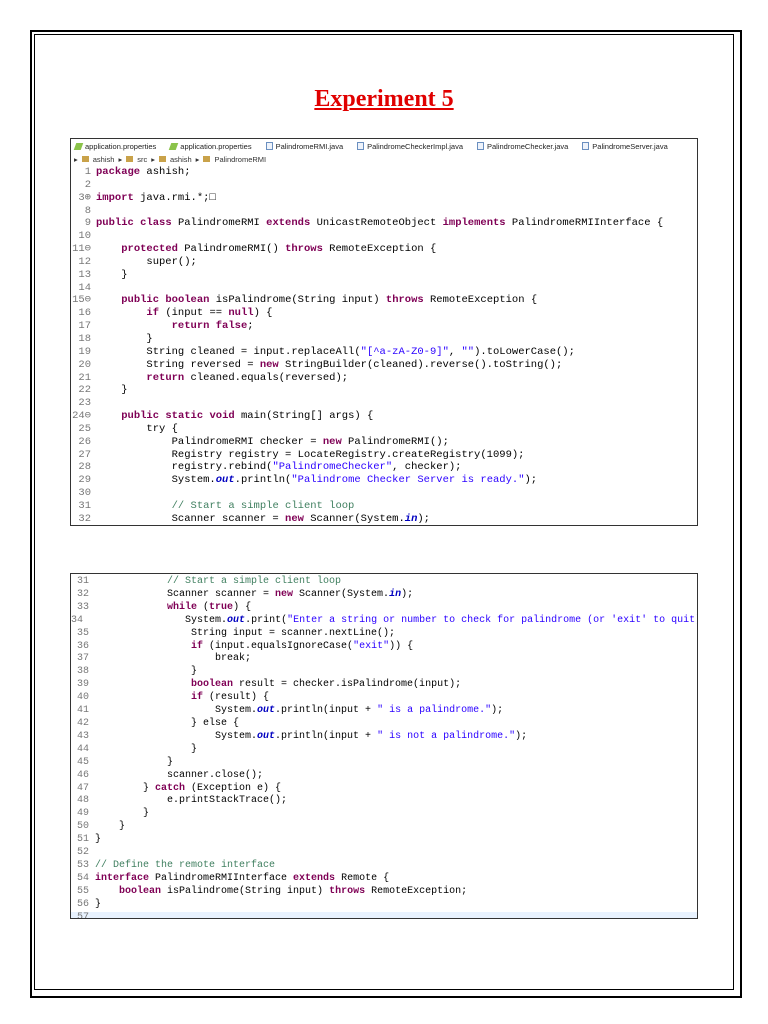  Describe the element at coordinates (522, 146) in the screenshot. I see `tab-4: PalindromeChecker.java` at that location.